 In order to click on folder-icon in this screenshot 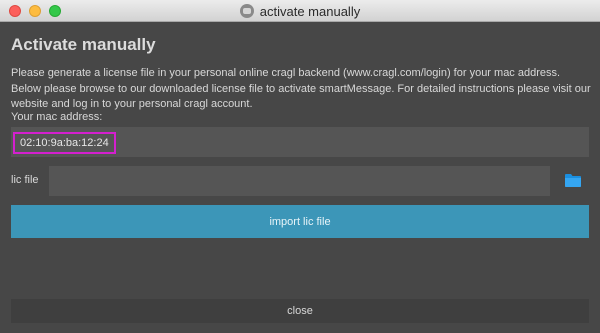, I will do `click(573, 180)`.